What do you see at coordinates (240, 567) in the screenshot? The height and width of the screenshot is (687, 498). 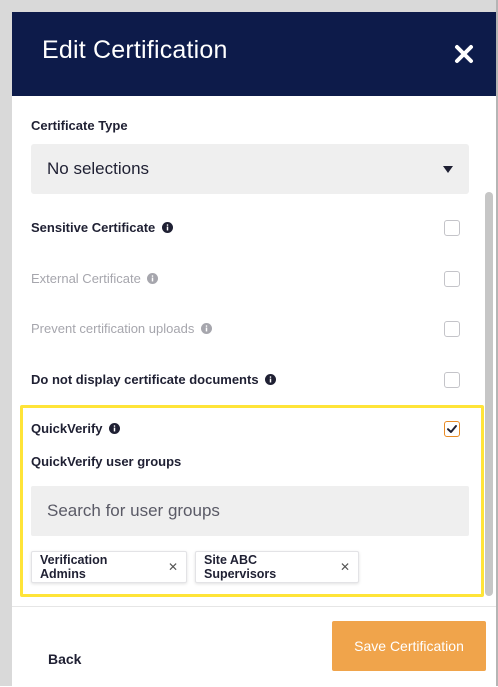 I see `chip-label: Site ABC Supervisors` at bounding box center [240, 567].